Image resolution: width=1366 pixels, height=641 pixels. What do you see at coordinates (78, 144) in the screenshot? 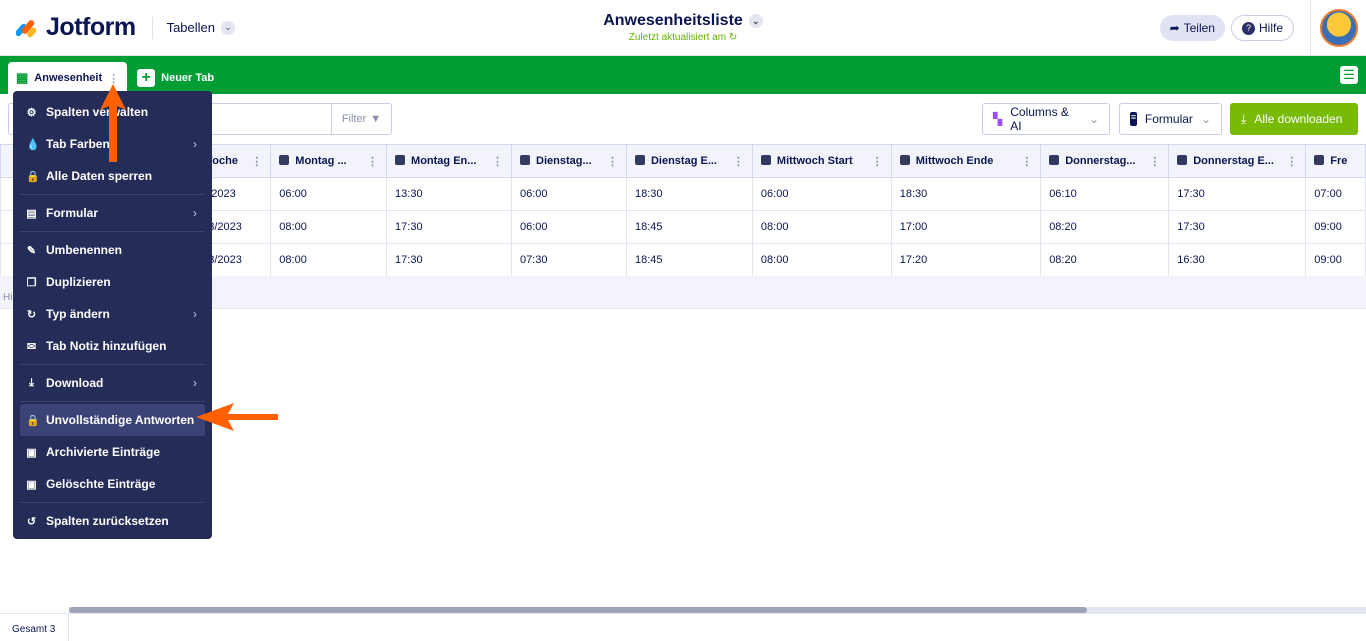
I see `menu-item-label: Tab Farben` at bounding box center [78, 144].